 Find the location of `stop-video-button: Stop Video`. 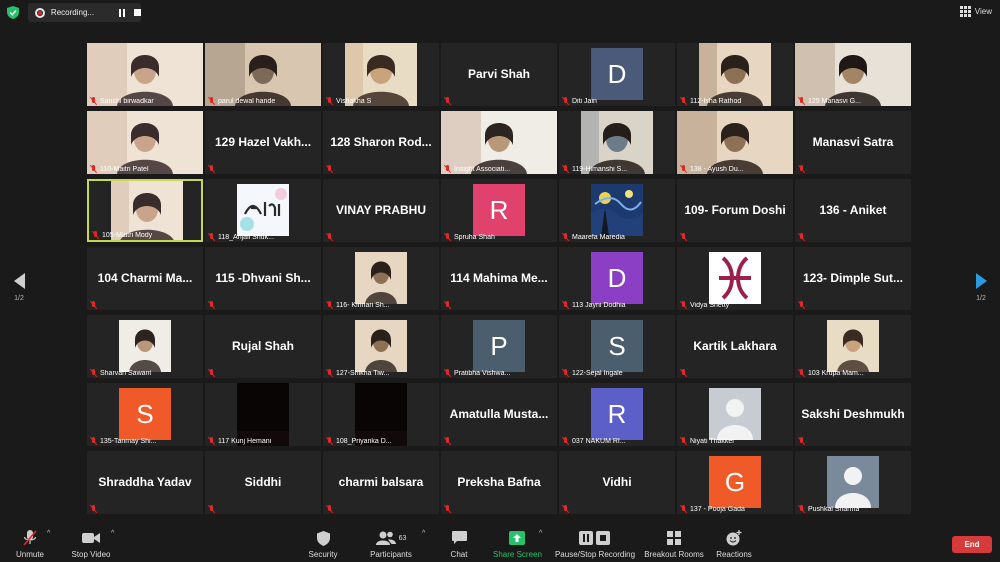

stop-video-button: Stop Video is located at coordinates (91, 544).